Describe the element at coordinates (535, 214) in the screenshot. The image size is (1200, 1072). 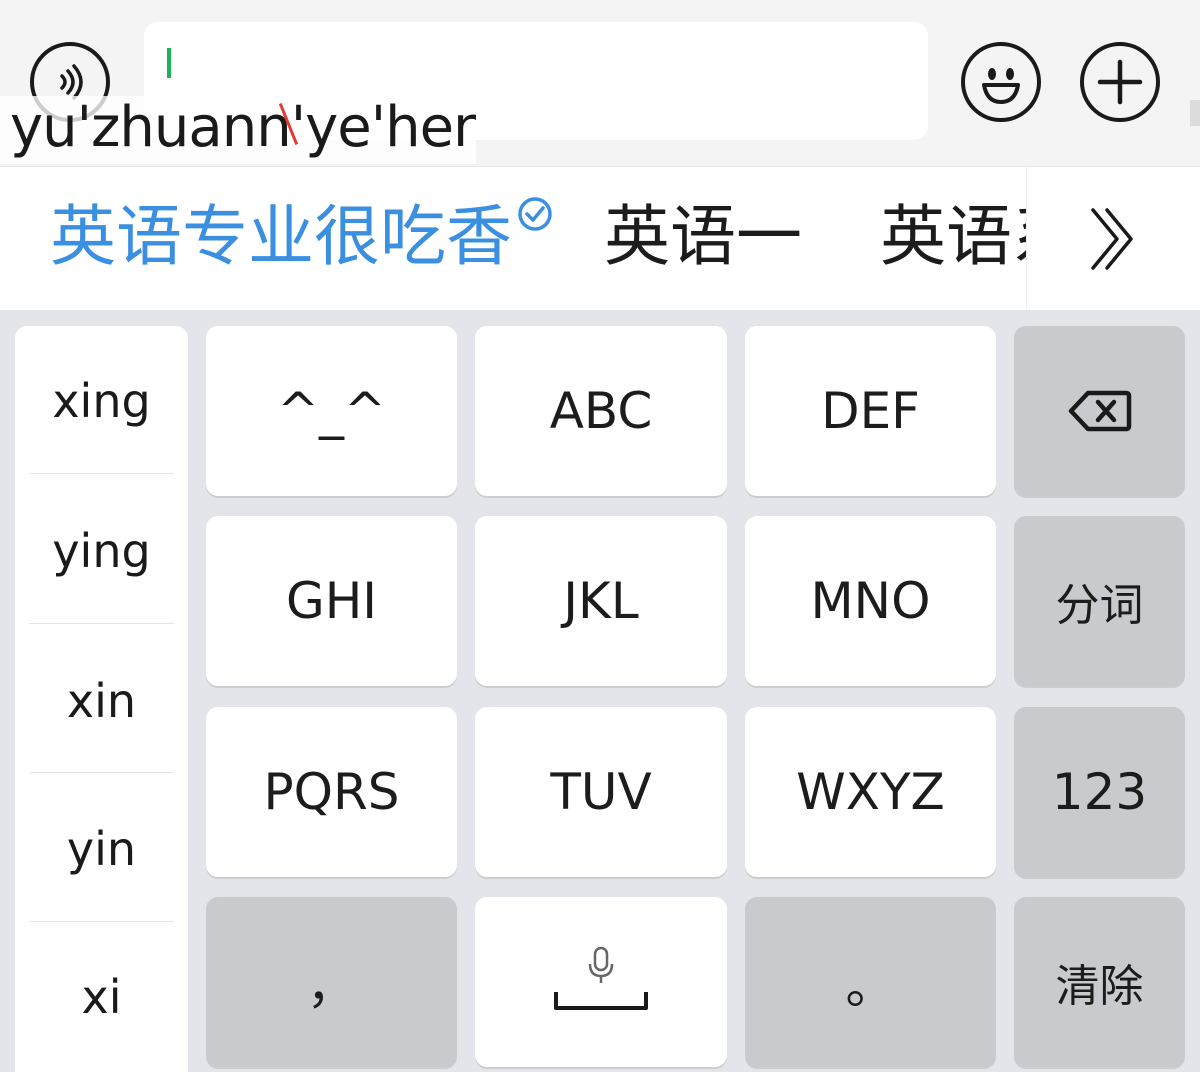
I see `check-circle-icon` at that location.